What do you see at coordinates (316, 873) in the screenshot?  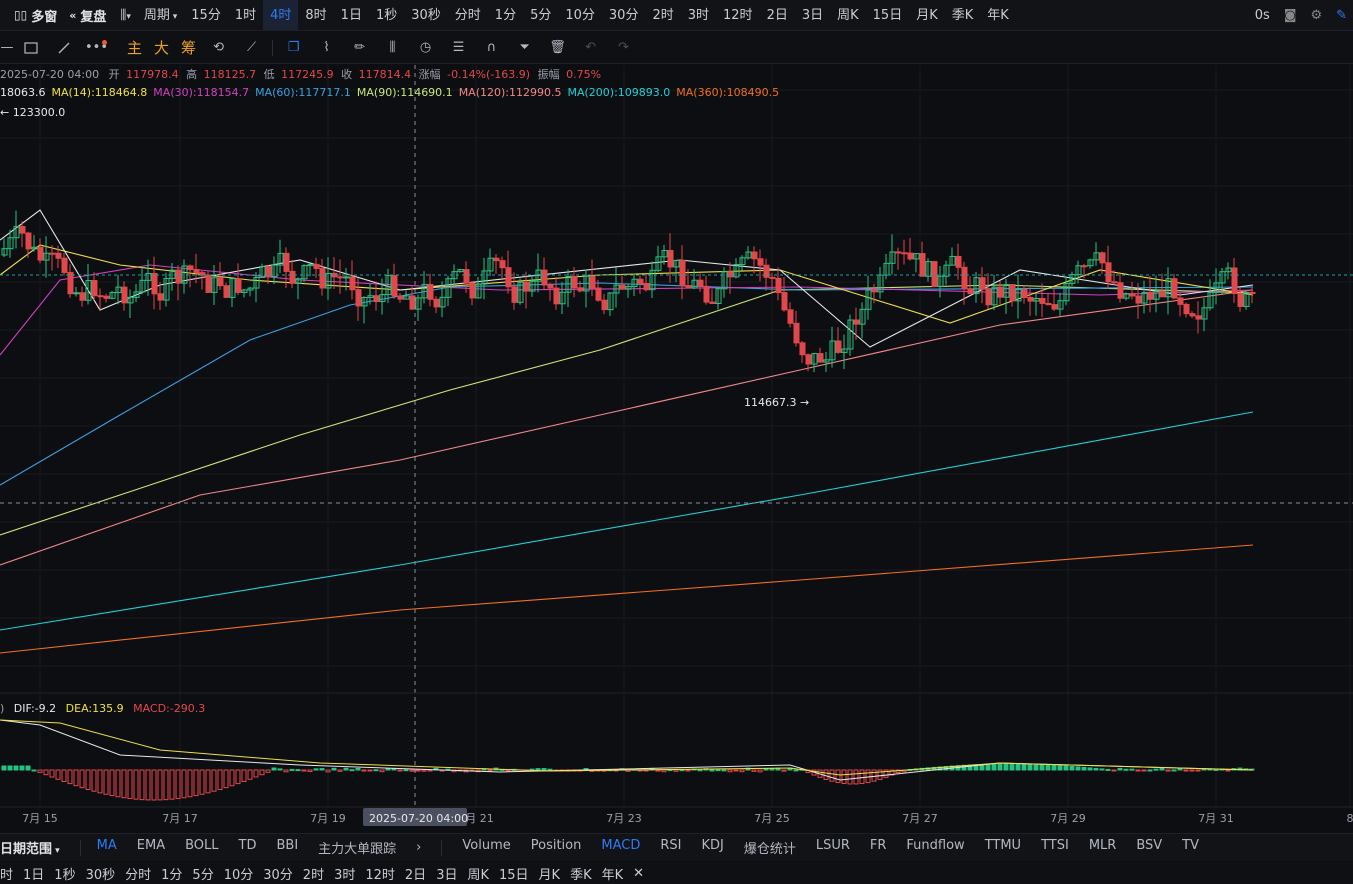 I see `bottom-interval-9: 2时` at bounding box center [316, 873].